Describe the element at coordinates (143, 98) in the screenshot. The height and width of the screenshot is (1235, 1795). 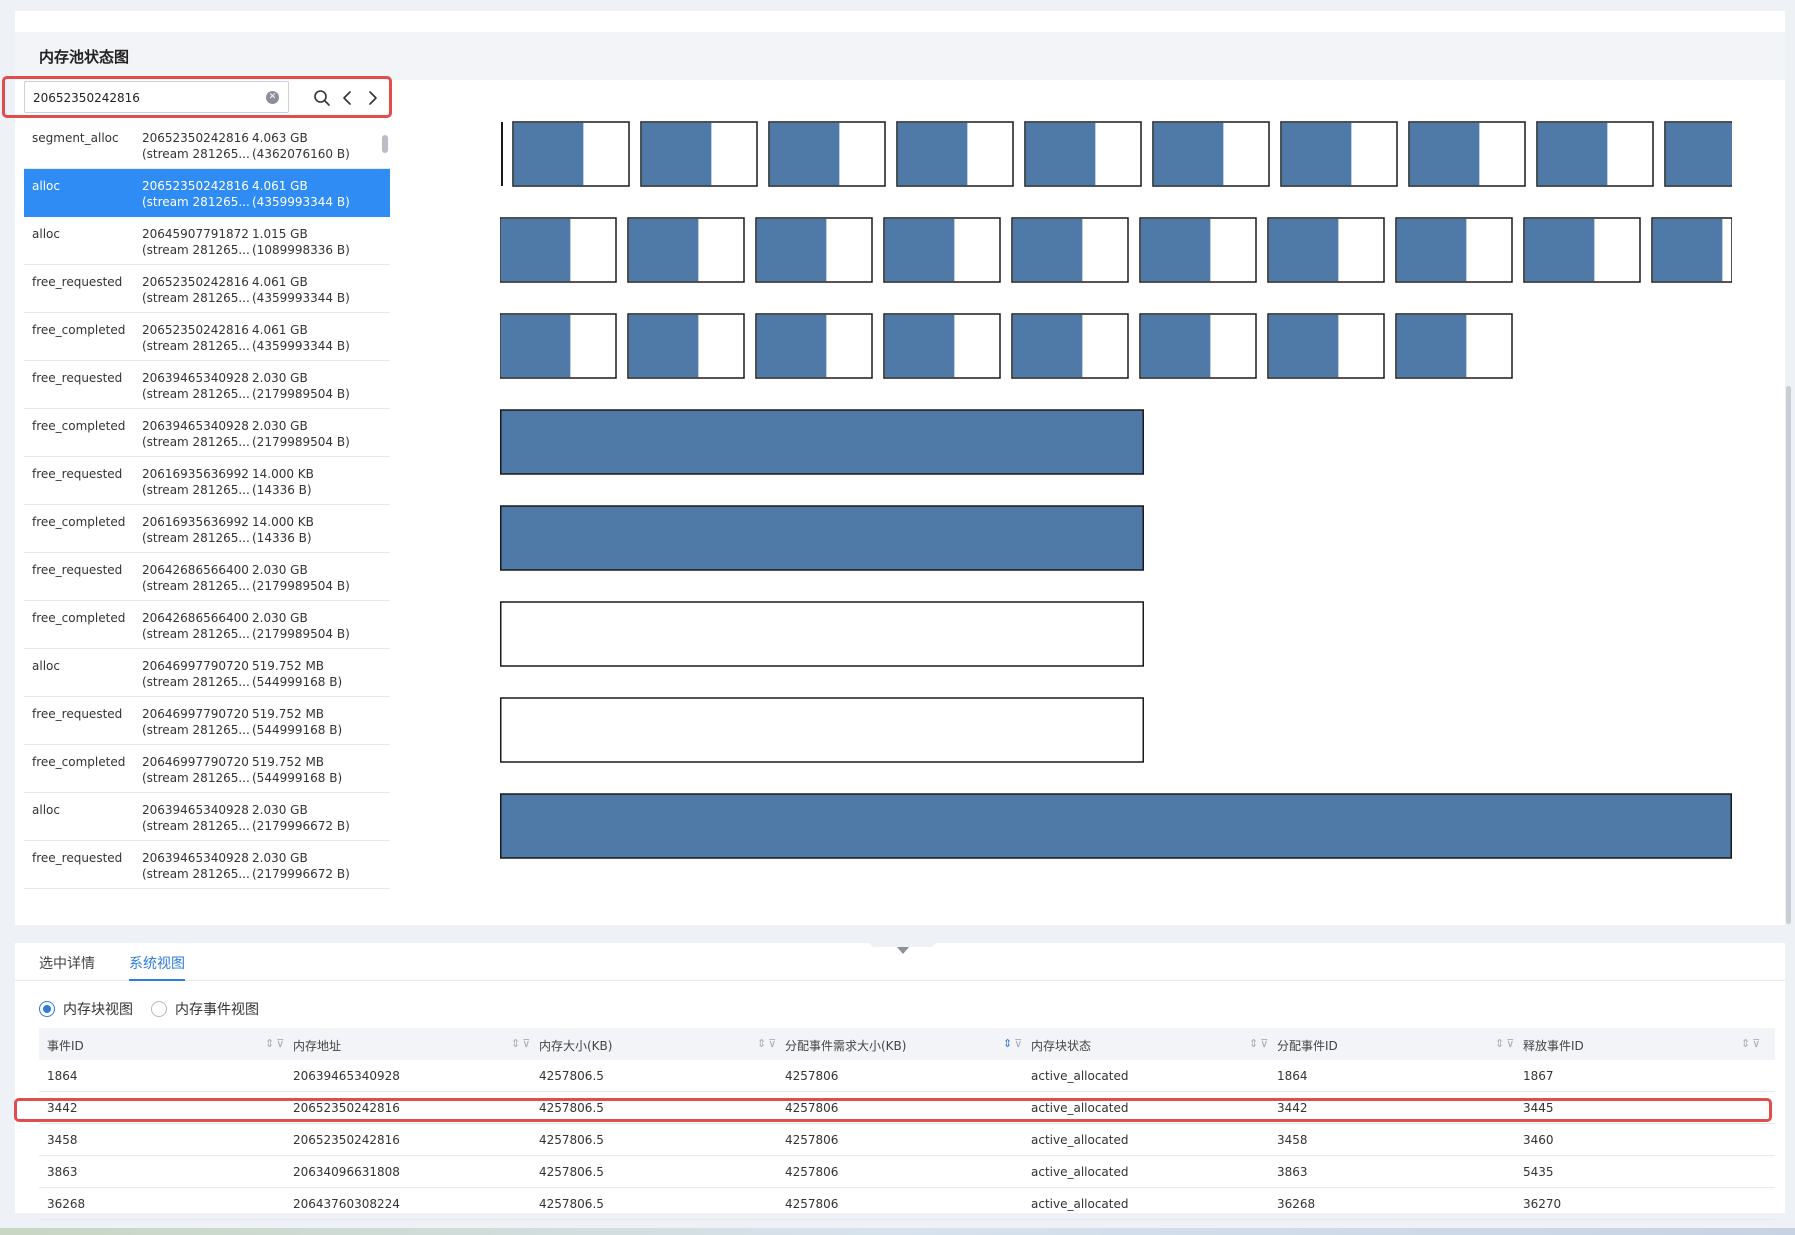
I see `search-input` at that location.